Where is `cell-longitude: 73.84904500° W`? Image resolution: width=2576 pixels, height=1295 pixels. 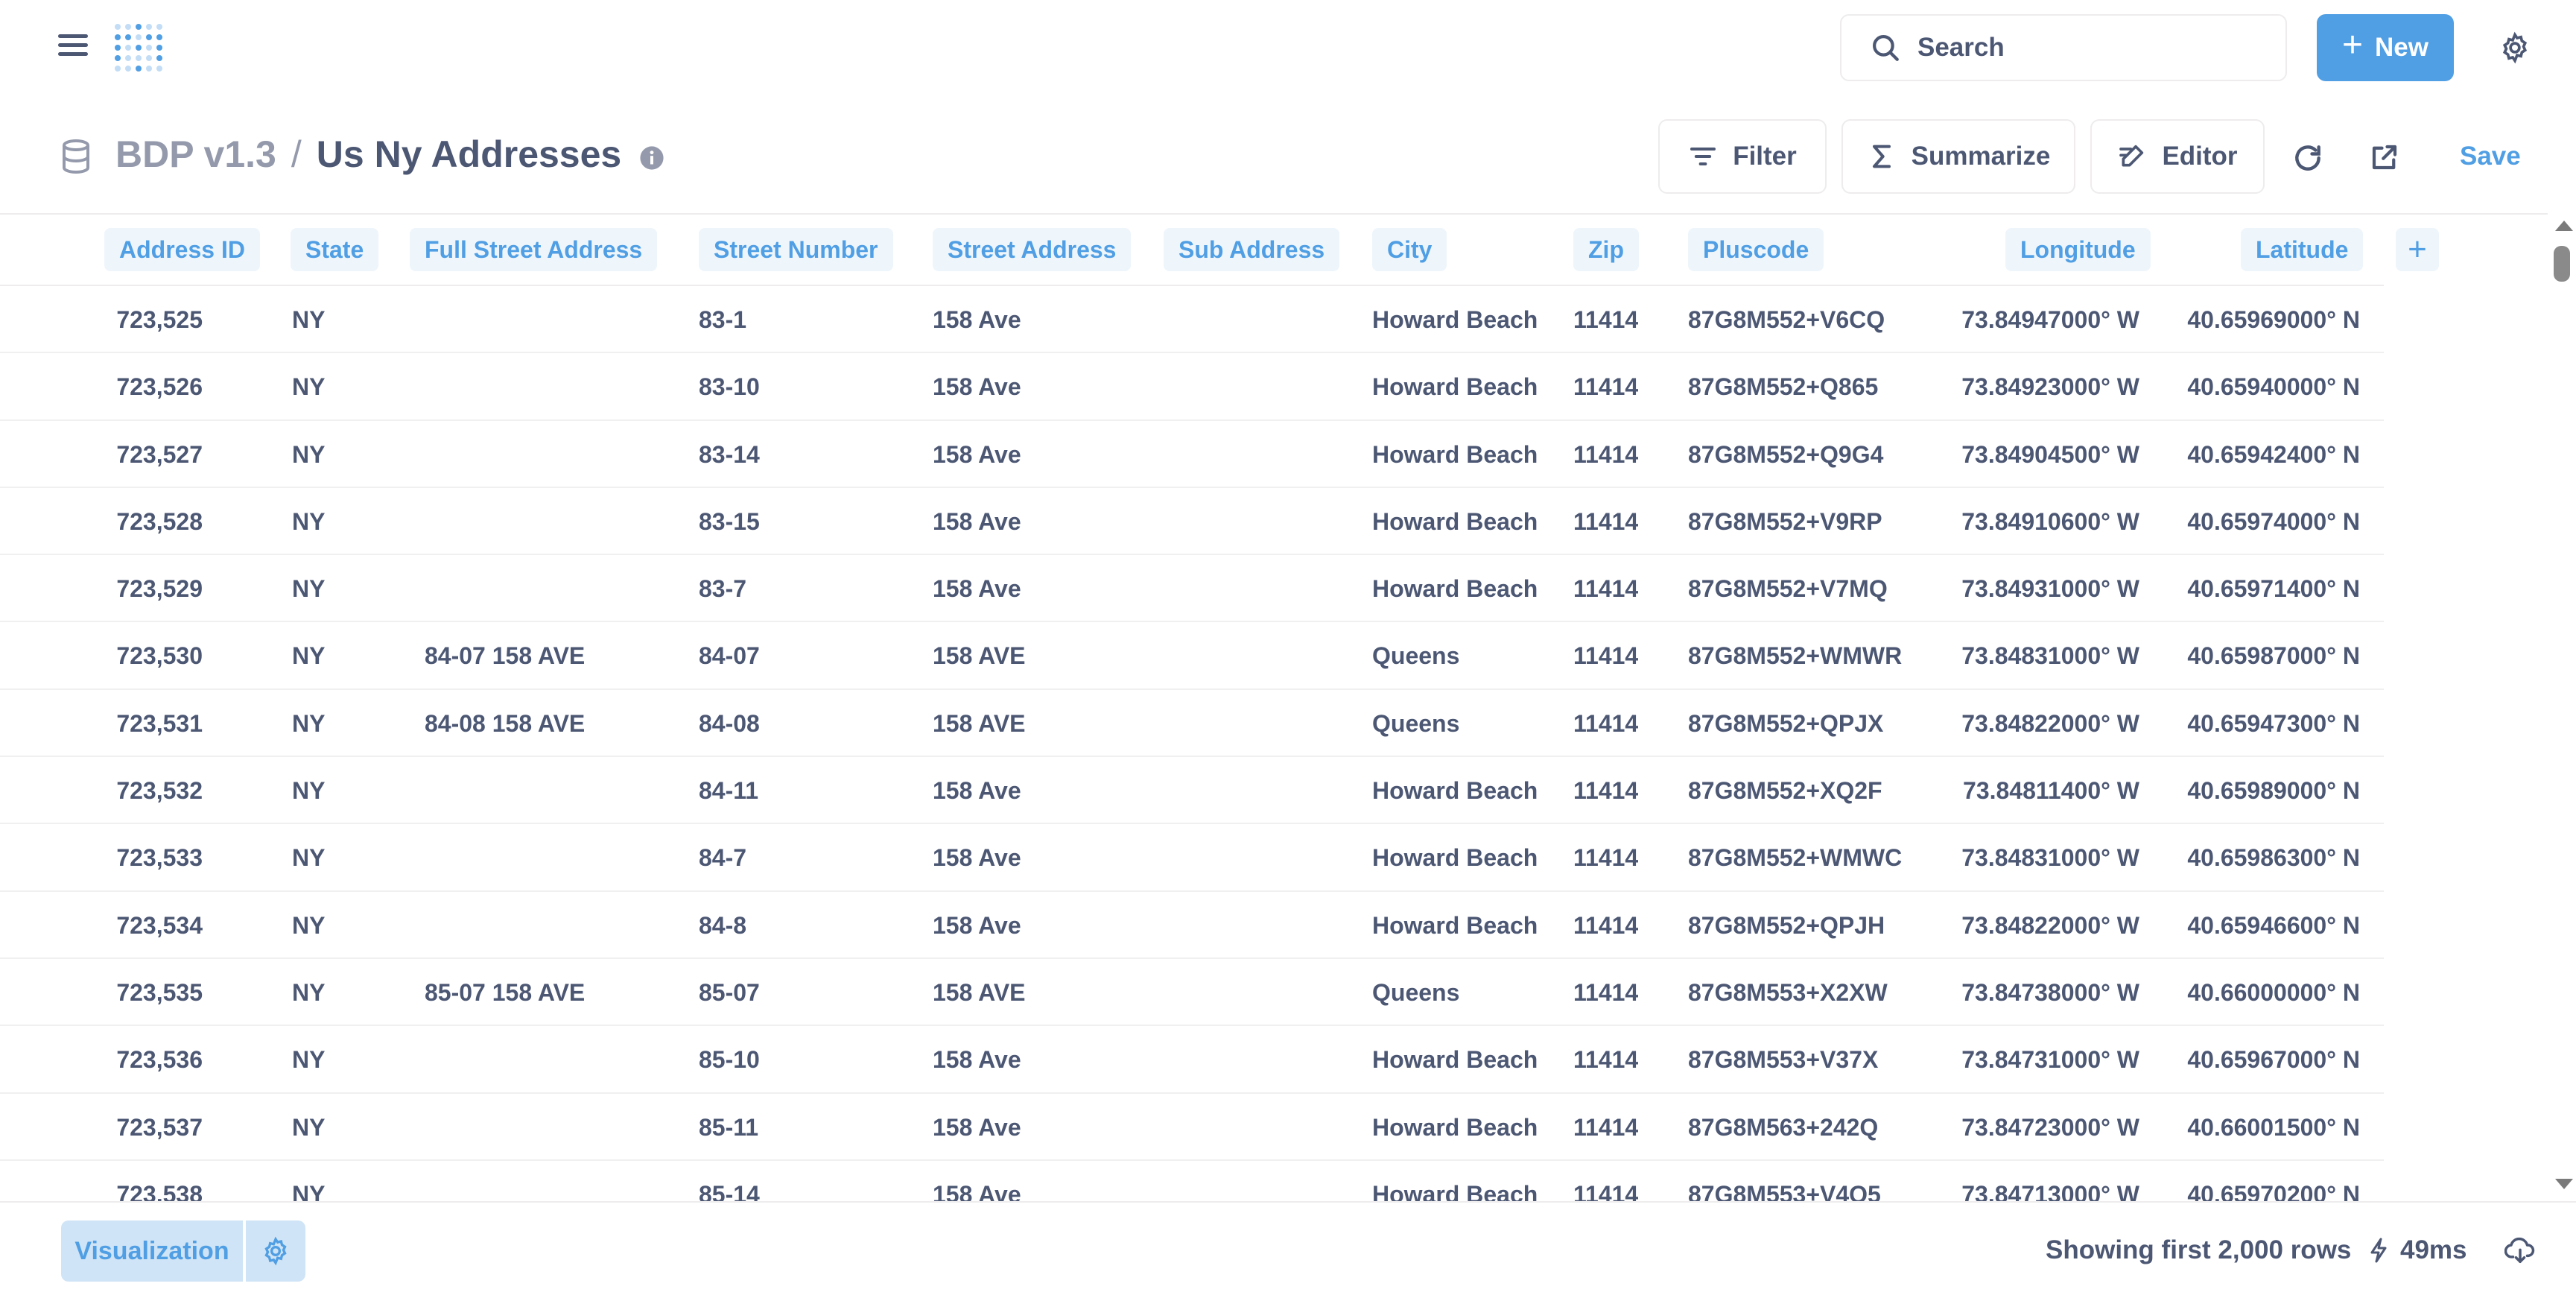
cell-longitude: 73.84904500° W is located at coordinates (2050, 454).